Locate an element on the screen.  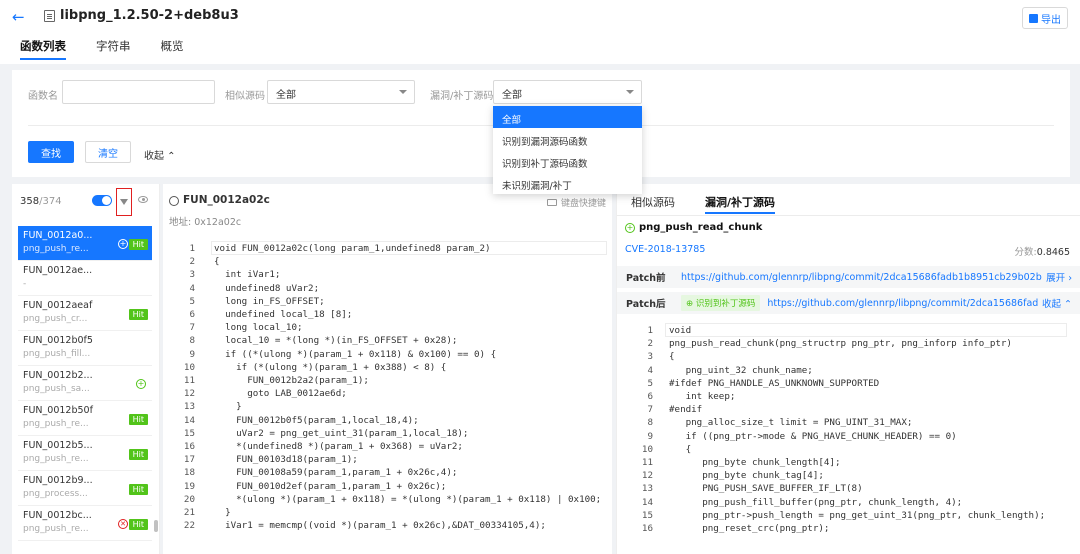
hit-toggle is located at coordinates (102, 200).